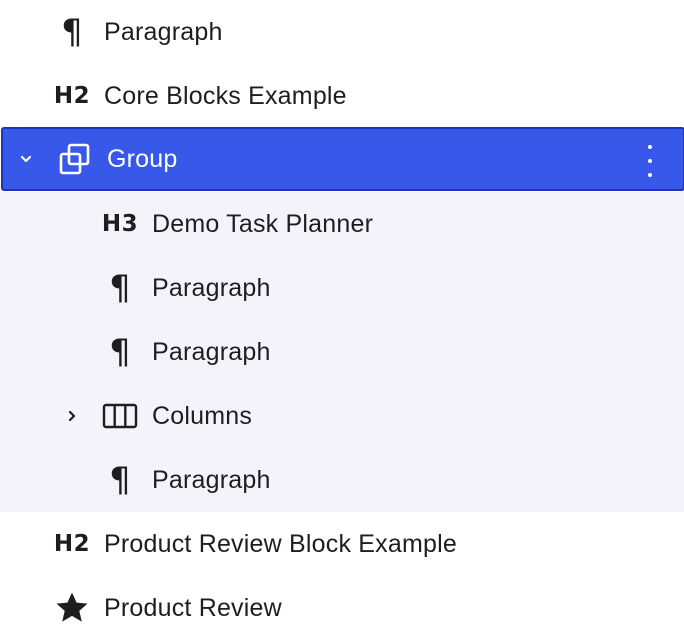 The image size is (684, 640). Describe the element at coordinates (72, 416) in the screenshot. I see `chevron-right-icon` at that location.